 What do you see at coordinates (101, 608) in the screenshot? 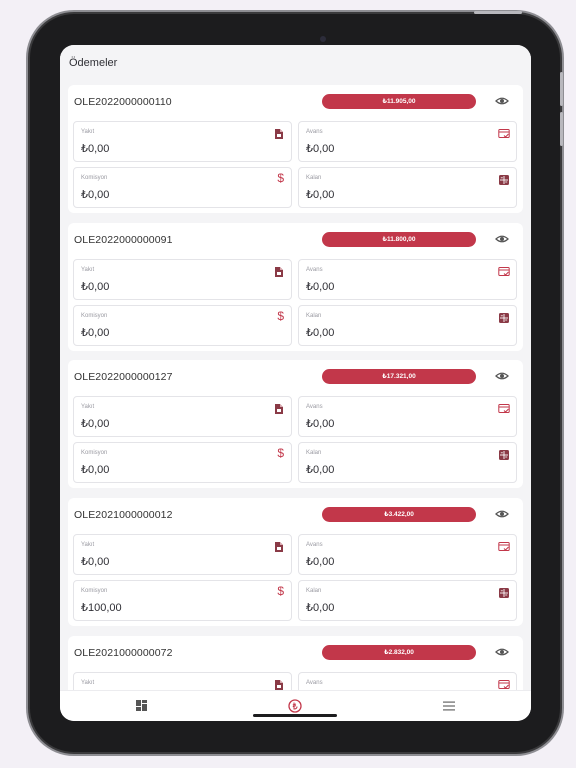
I see `komisyon-value: ₺100,00` at bounding box center [101, 608].